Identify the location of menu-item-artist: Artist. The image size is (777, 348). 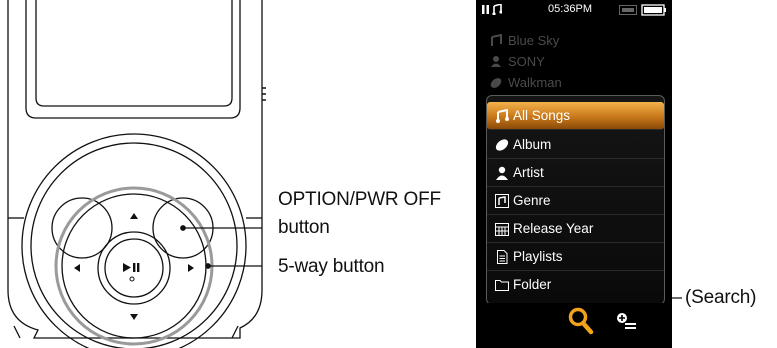
(575, 173).